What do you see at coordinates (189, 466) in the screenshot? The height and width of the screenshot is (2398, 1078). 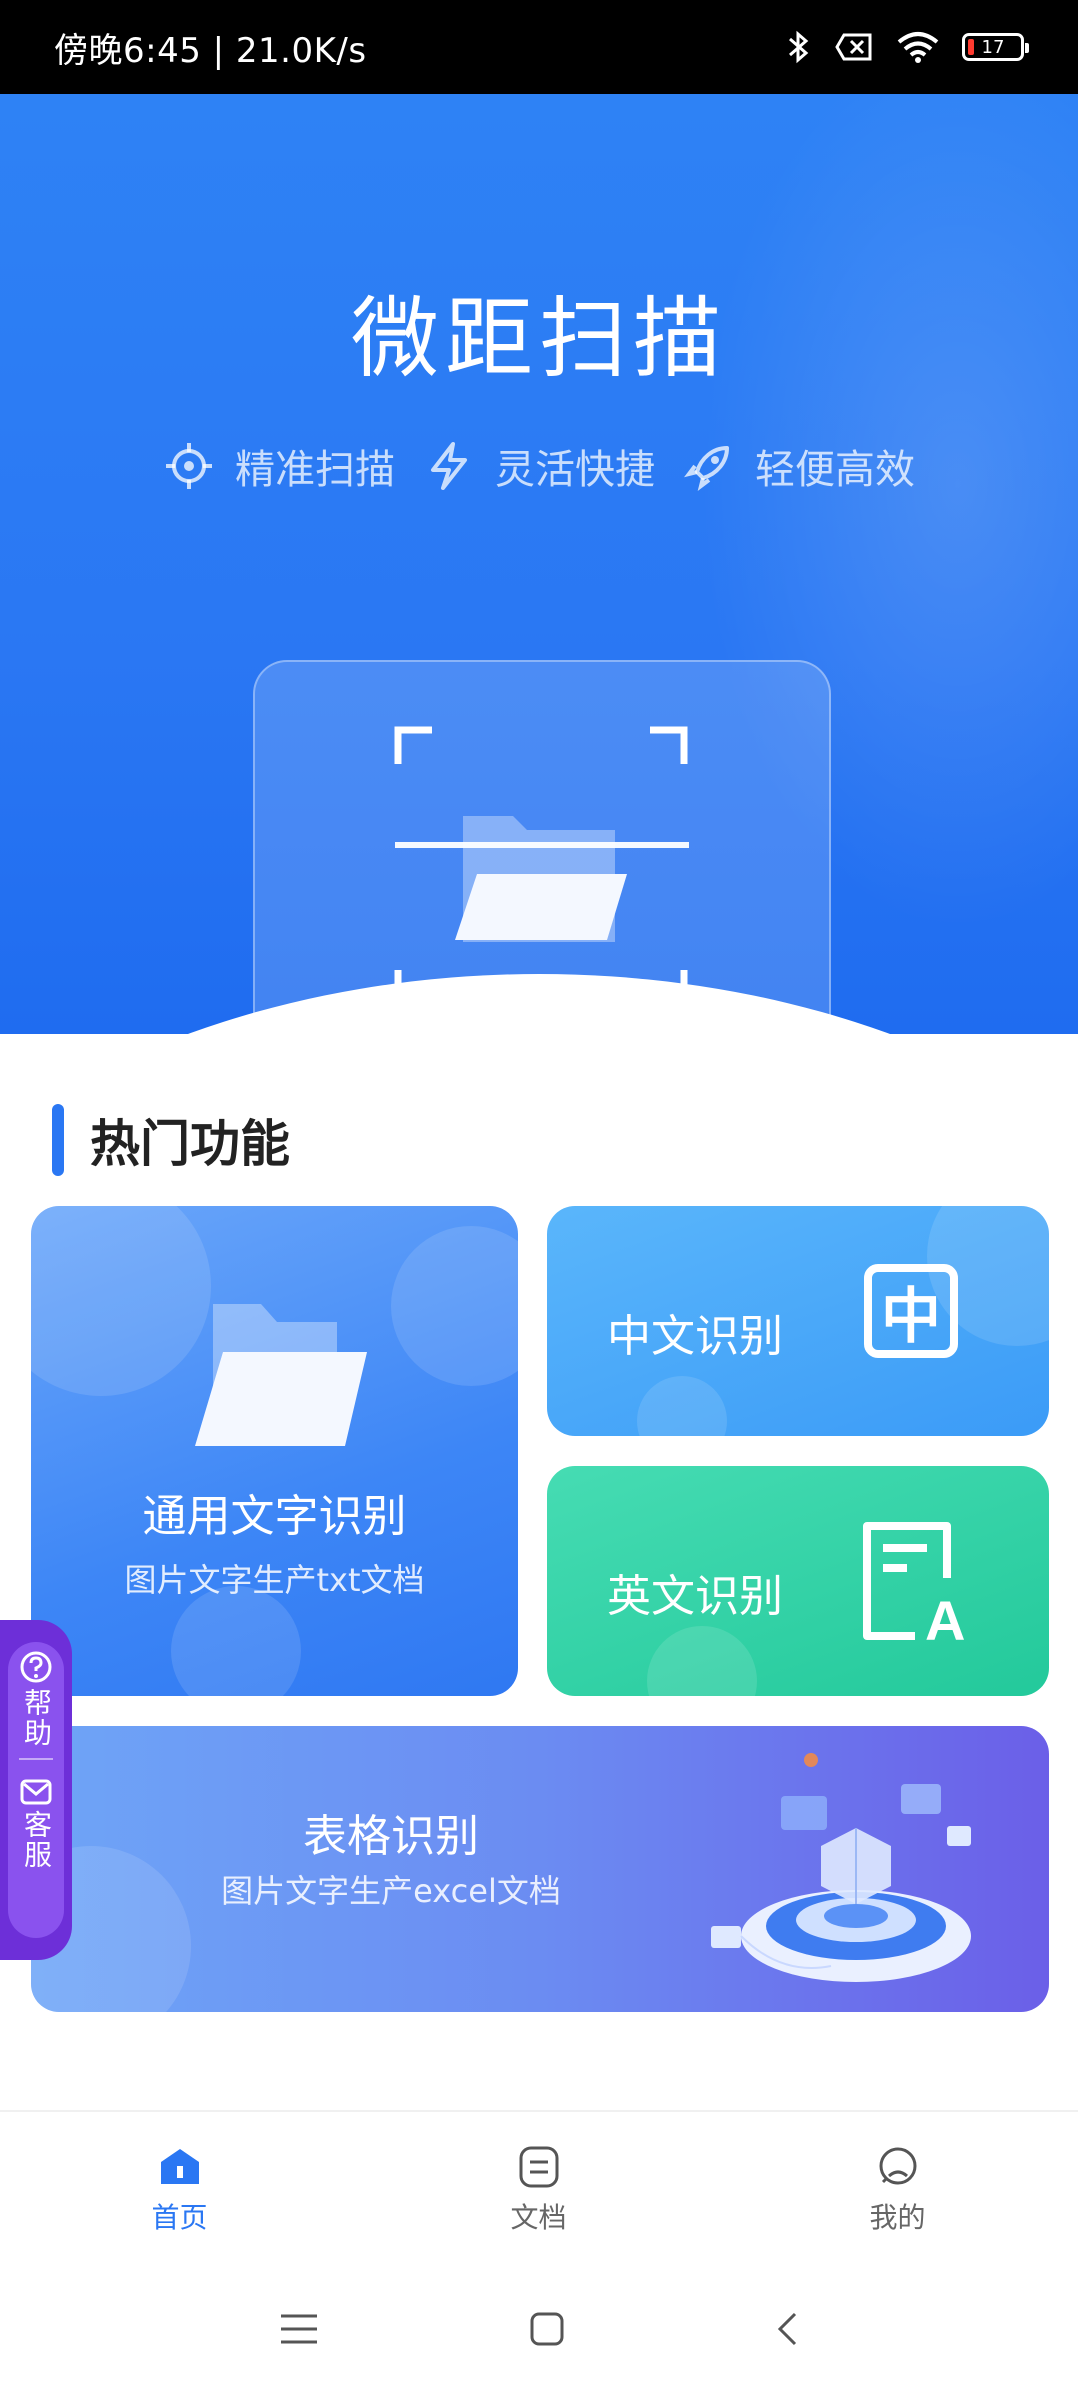 I see `crosshair-icon` at bounding box center [189, 466].